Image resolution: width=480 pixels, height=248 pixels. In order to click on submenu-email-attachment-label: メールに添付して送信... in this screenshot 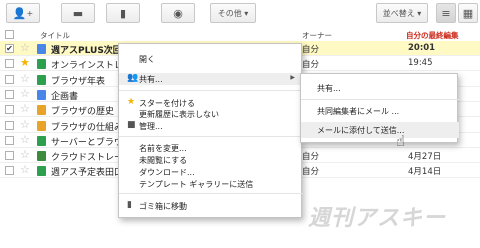, I will do `click(361, 130)`.